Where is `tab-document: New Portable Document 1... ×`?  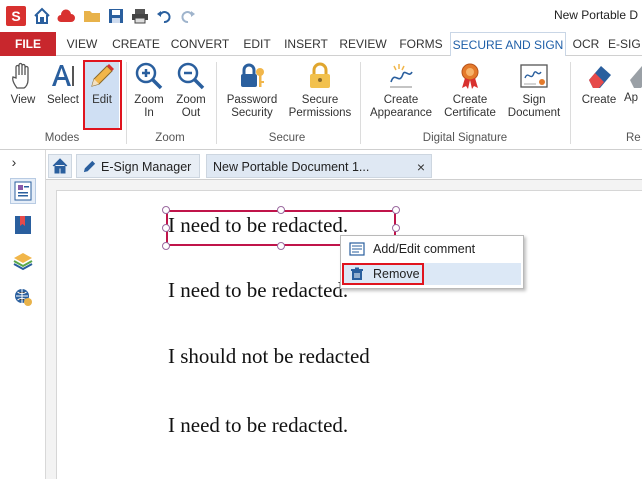 tab-document: New Portable Document 1... × is located at coordinates (319, 166).